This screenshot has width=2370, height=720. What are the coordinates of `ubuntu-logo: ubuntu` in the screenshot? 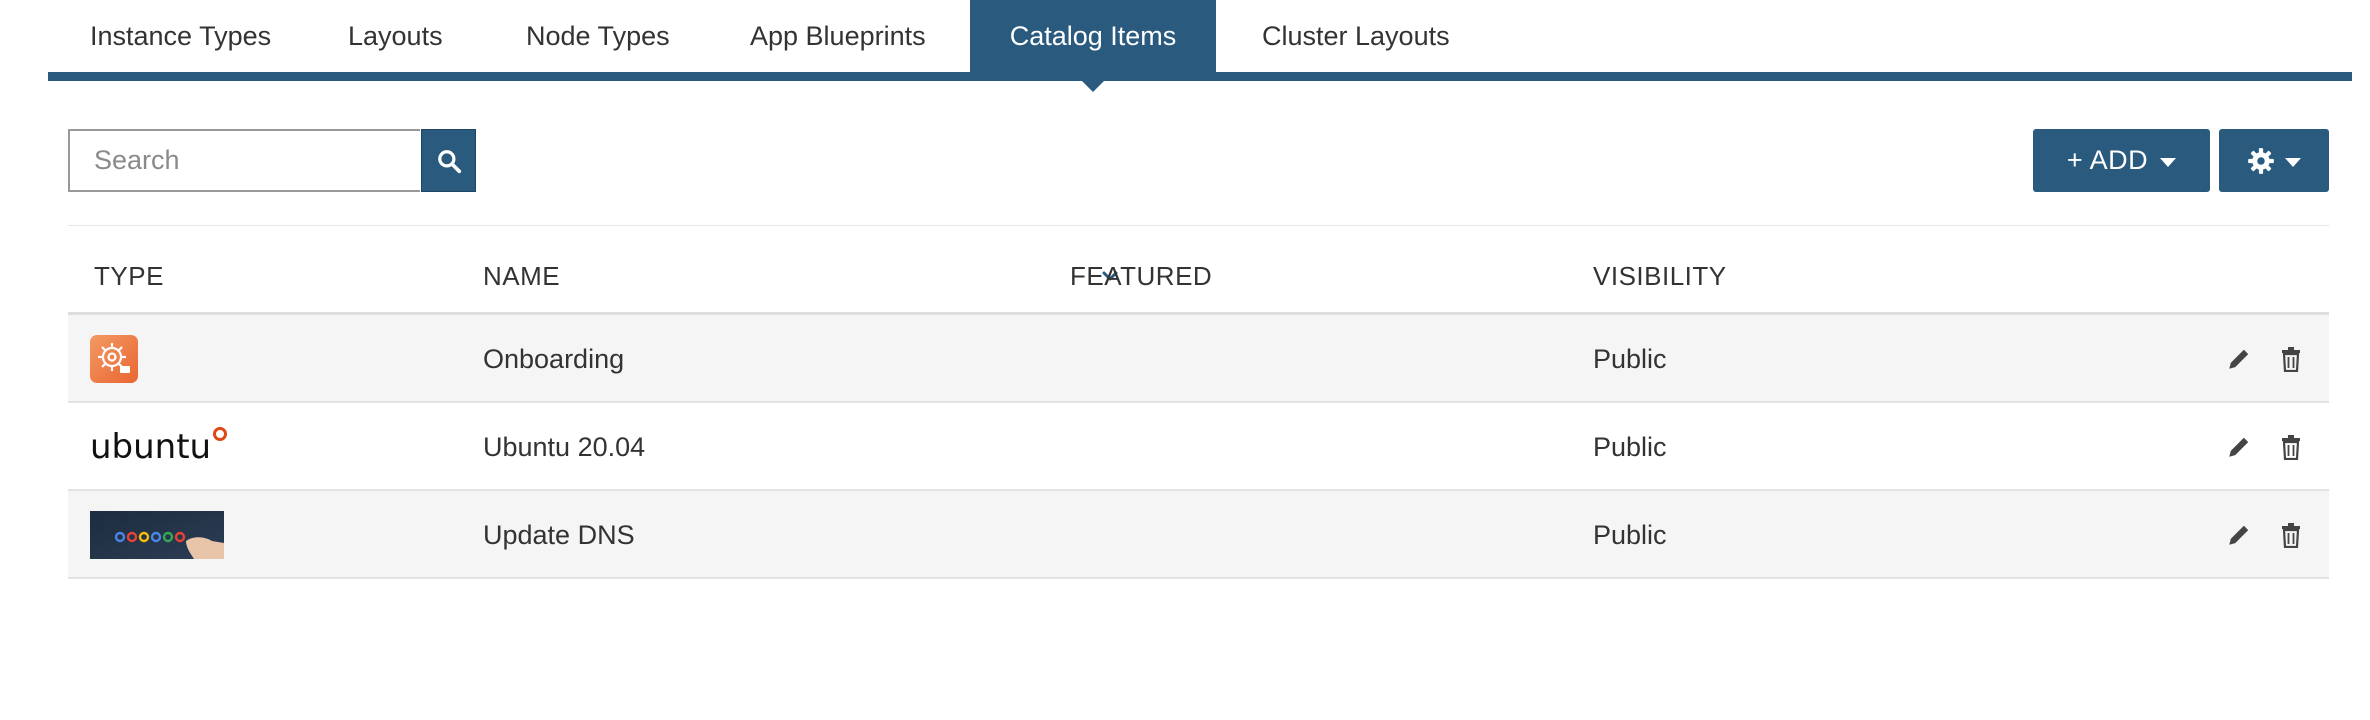 It's located at (159, 447).